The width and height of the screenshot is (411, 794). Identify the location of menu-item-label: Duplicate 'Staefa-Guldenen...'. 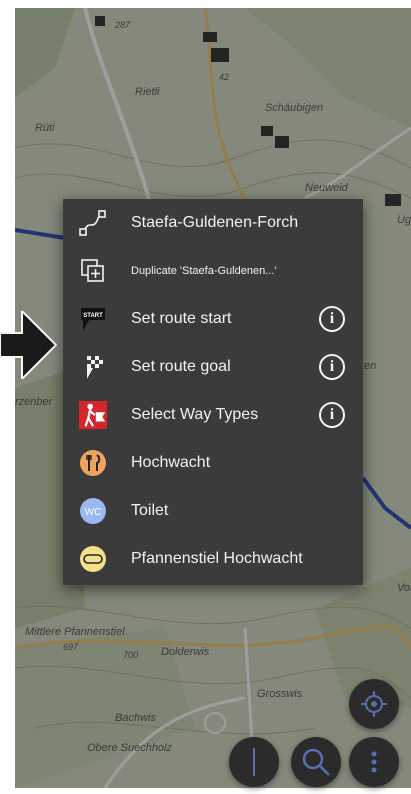
(204, 271).